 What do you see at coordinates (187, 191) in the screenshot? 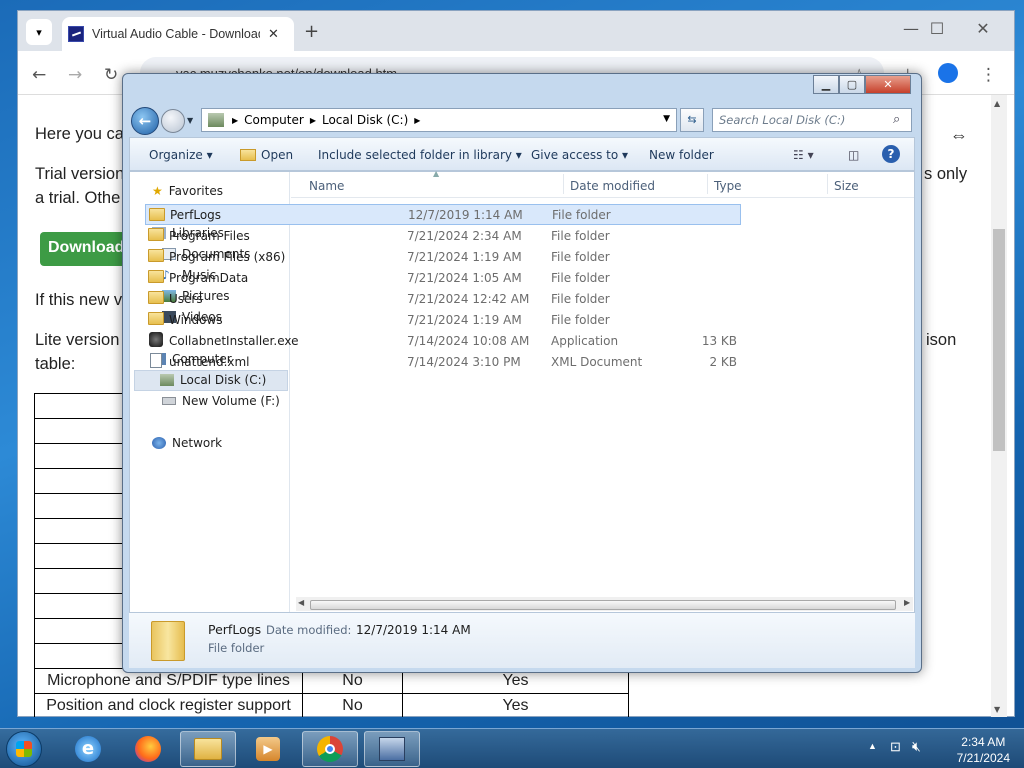
I see `nav-favorites: ★ Favorites` at bounding box center [187, 191].